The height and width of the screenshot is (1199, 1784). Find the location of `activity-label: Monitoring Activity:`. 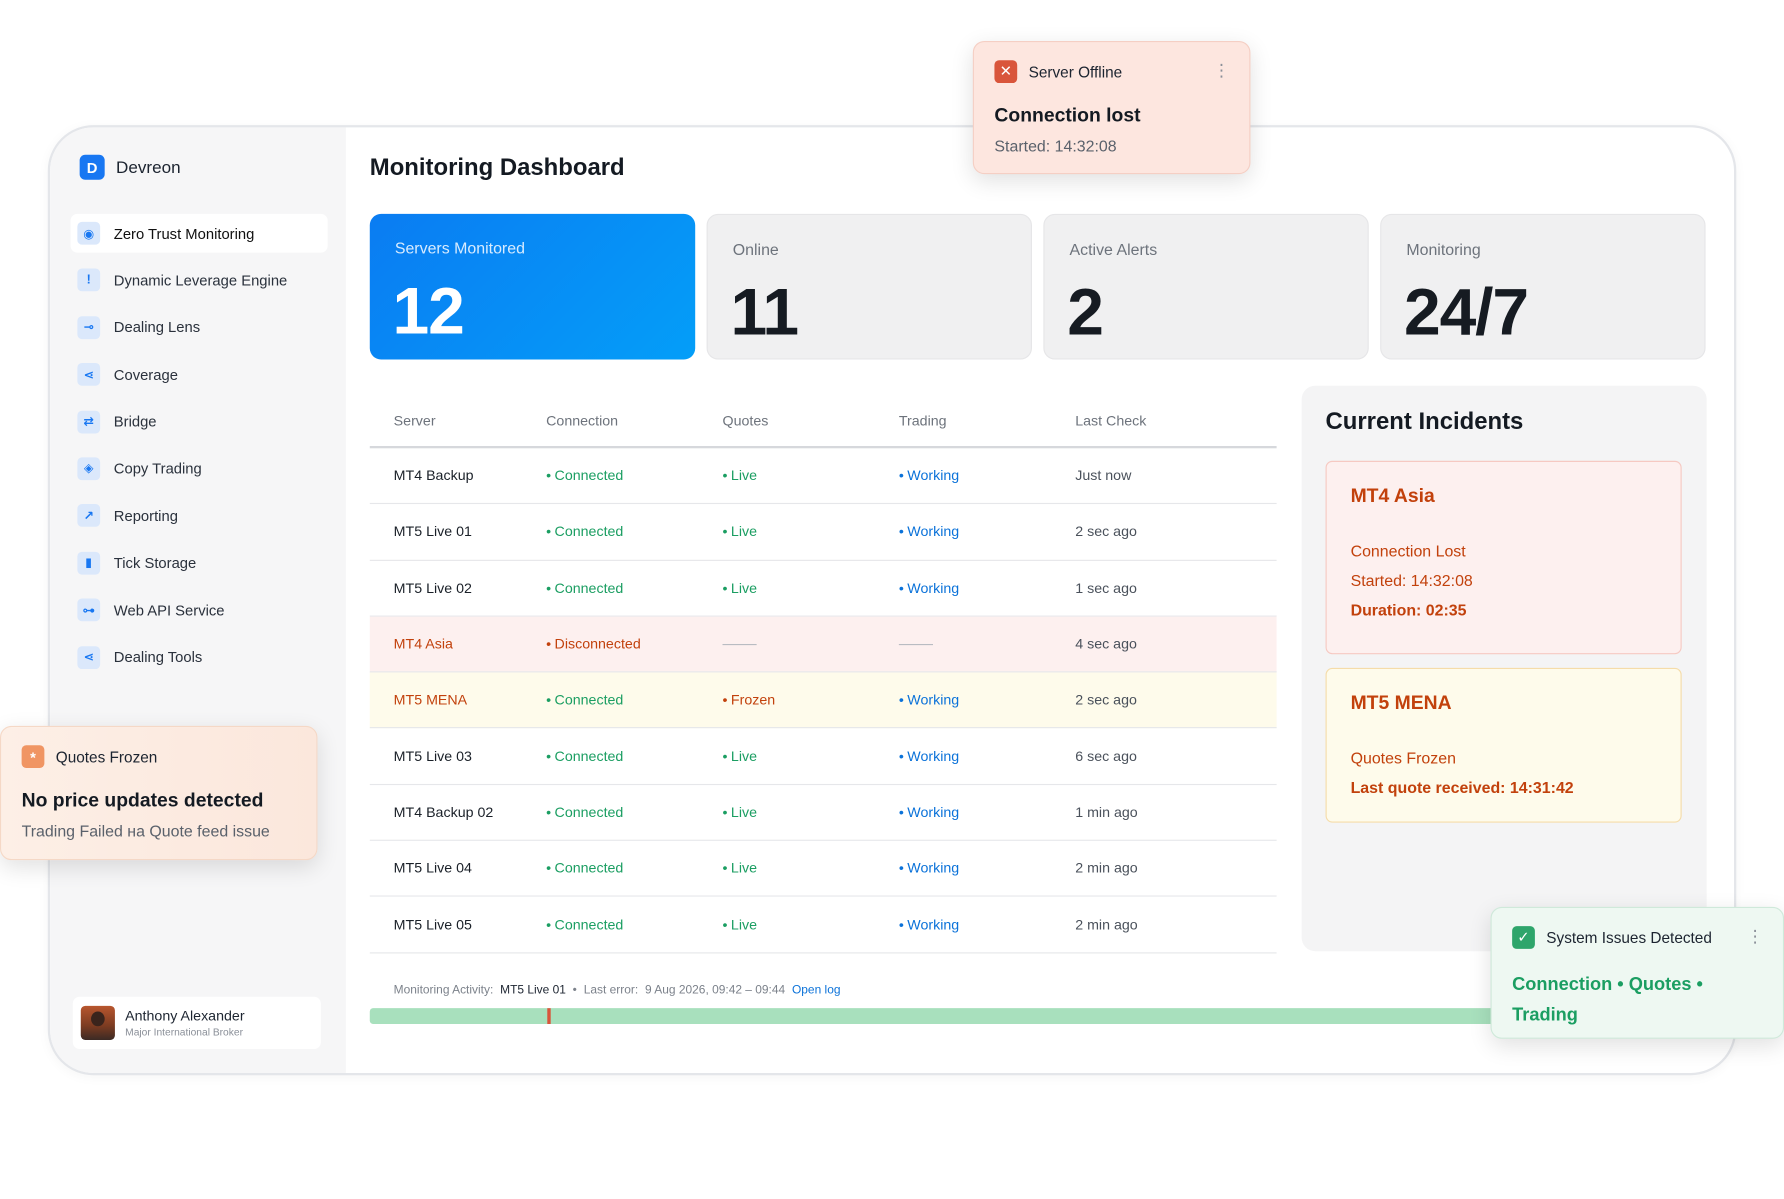

activity-label: Monitoring Activity: is located at coordinates (443, 990).